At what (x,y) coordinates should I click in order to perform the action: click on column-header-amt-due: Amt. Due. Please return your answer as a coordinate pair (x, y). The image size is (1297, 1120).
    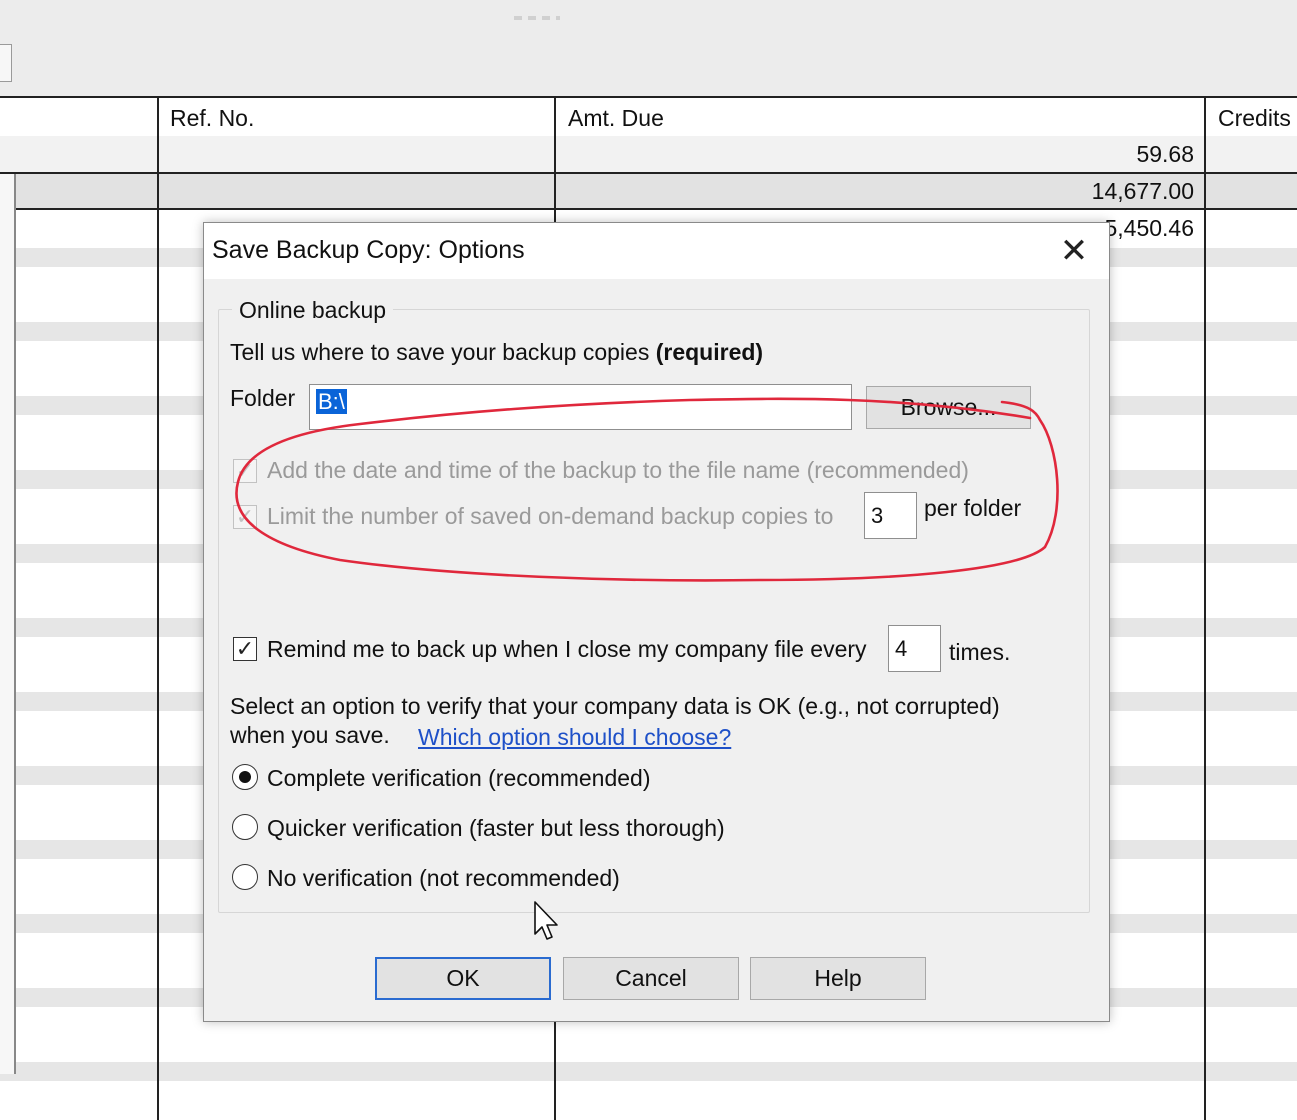
    Looking at the image, I should click on (880, 117).